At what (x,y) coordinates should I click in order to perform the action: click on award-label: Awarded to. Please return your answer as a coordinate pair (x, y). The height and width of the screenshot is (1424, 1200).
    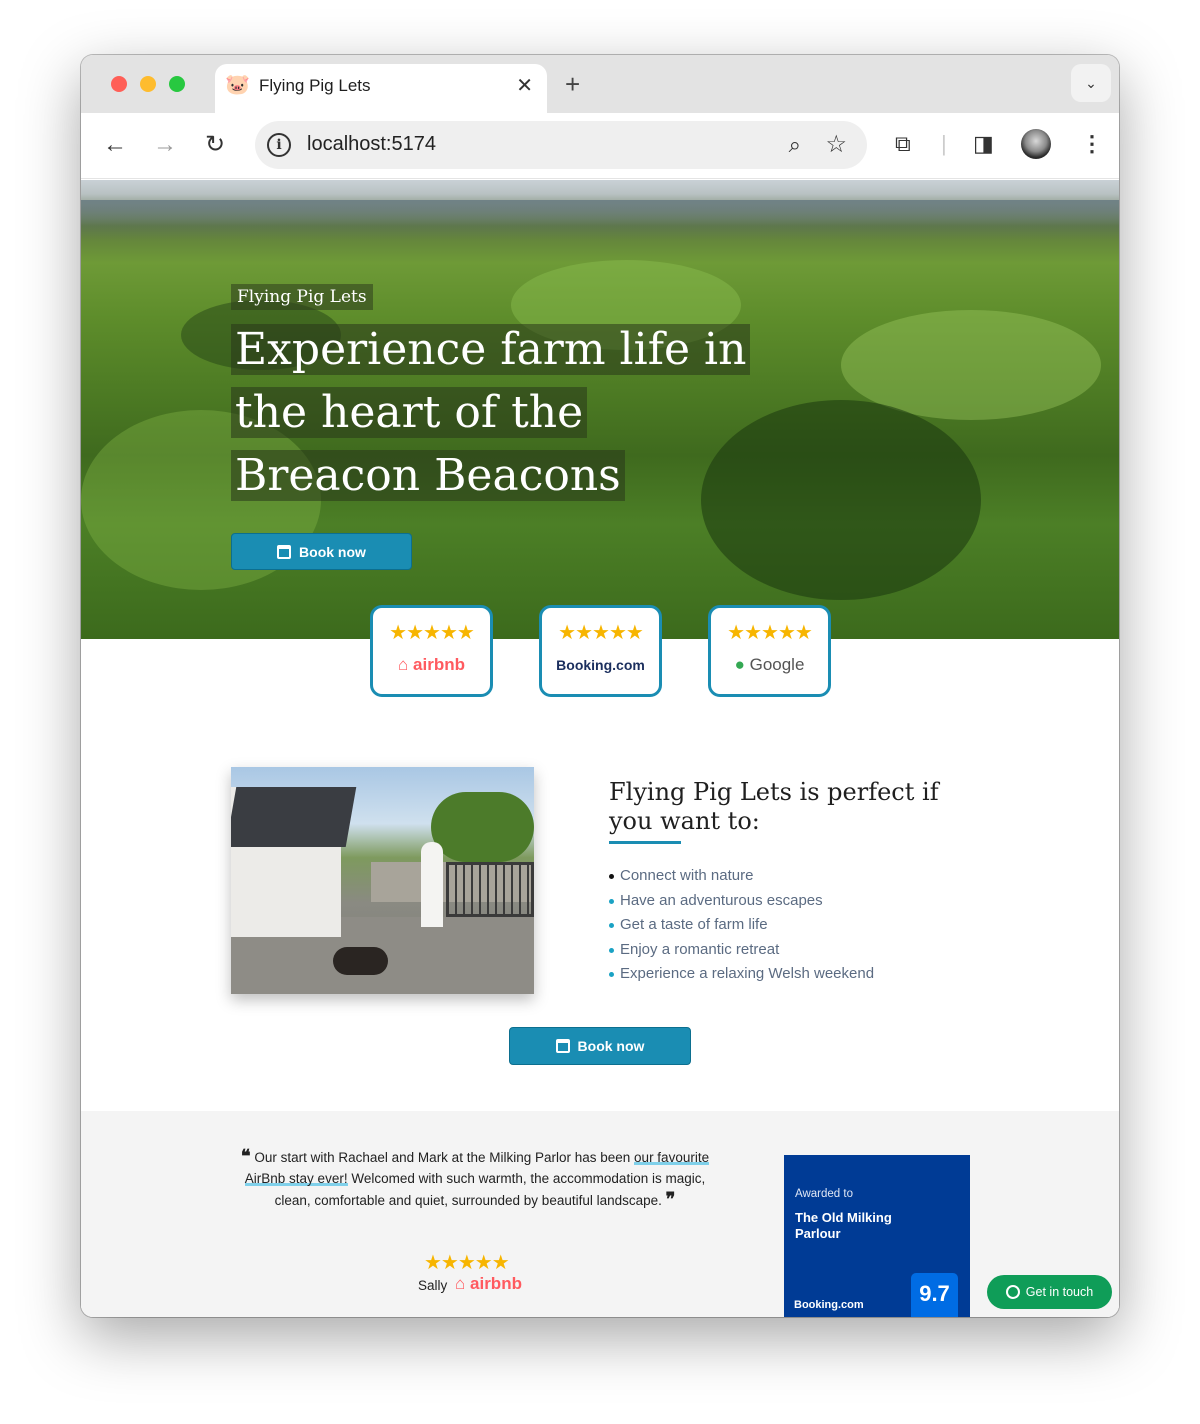
    Looking at the image, I should click on (824, 1194).